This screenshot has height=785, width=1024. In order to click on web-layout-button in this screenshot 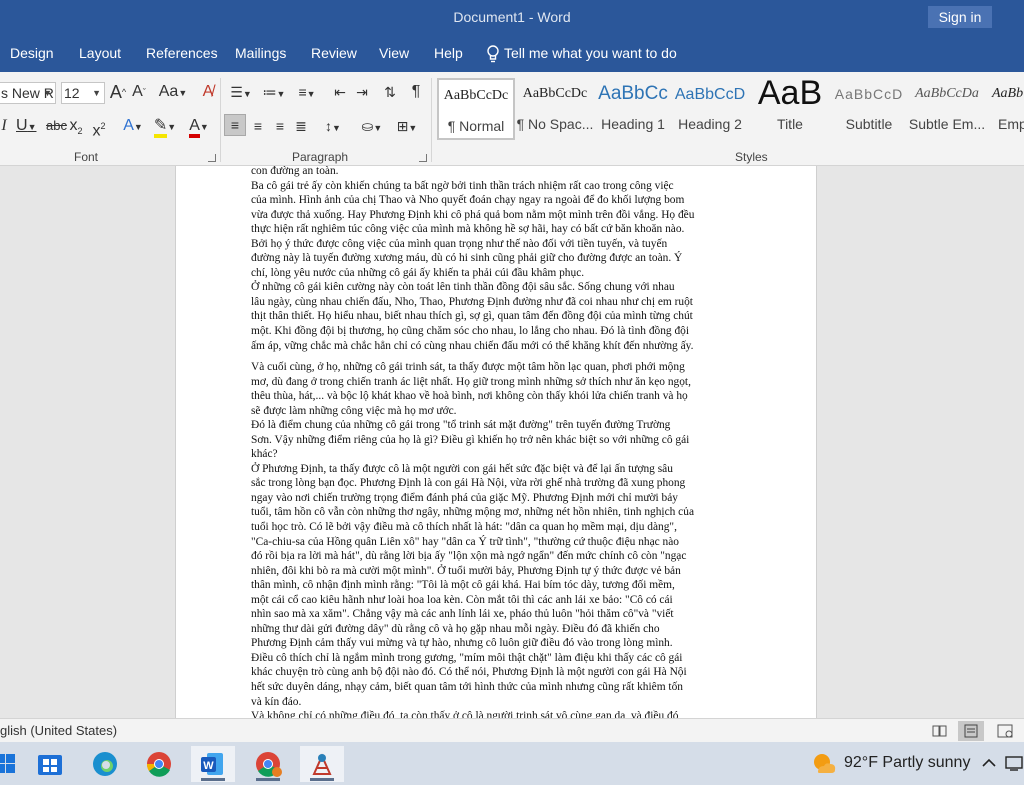, I will do `click(1005, 731)`.